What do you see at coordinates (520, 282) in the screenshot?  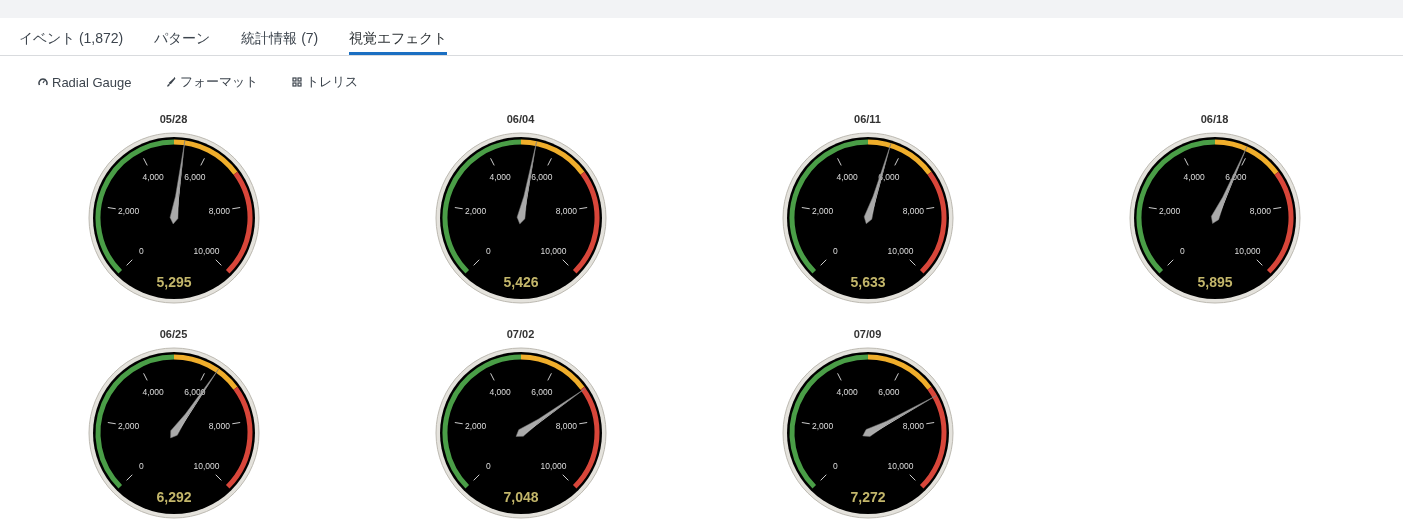 I see `gauge-value: 5,426` at bounding box center [520, 282].